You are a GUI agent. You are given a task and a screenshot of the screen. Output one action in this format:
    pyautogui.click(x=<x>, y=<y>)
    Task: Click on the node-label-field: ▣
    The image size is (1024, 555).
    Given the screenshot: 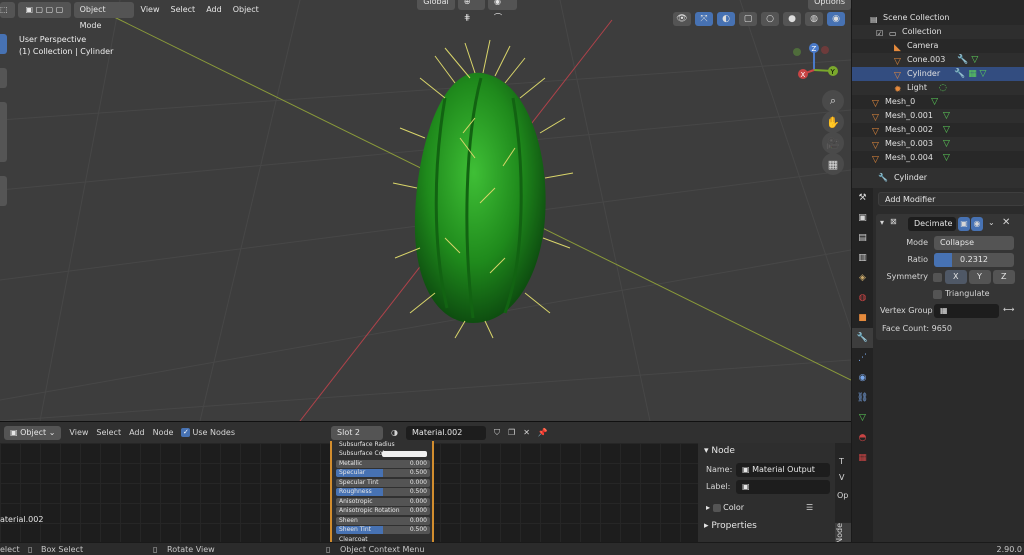 What is the action you would take?
    pyautogui.click(x=783, y=487)
    